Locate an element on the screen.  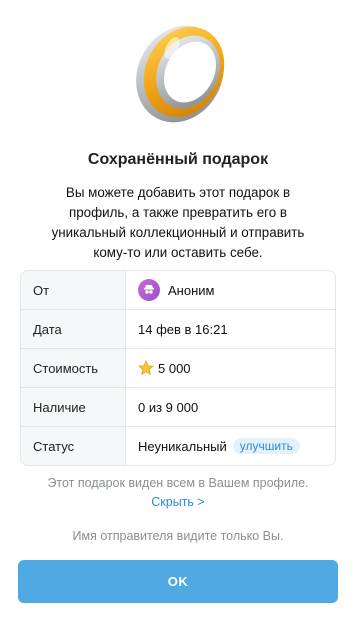
status-text: Неуникальный is located at coordinates (182, 446).